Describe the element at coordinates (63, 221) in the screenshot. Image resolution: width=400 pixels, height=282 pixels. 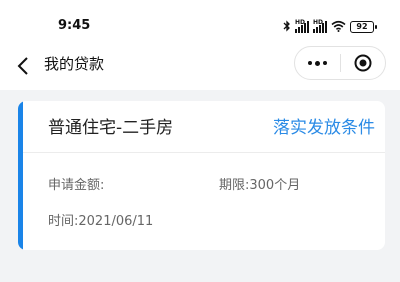
I see `time-label: 时间:` at that location.